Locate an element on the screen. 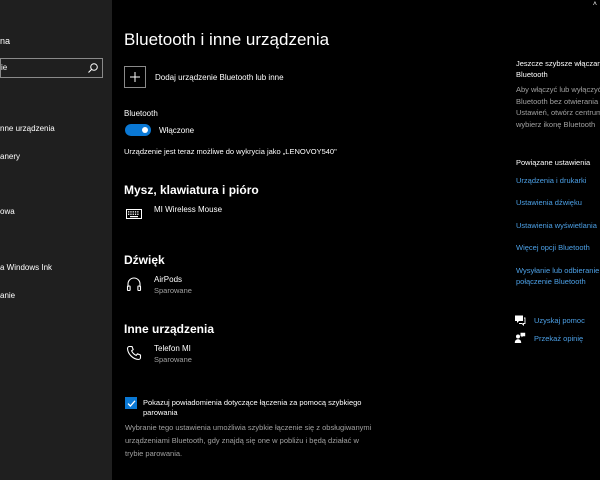 This screenshot has height=480, width=600. chat-help-icon is located at coordinates (520, 320).